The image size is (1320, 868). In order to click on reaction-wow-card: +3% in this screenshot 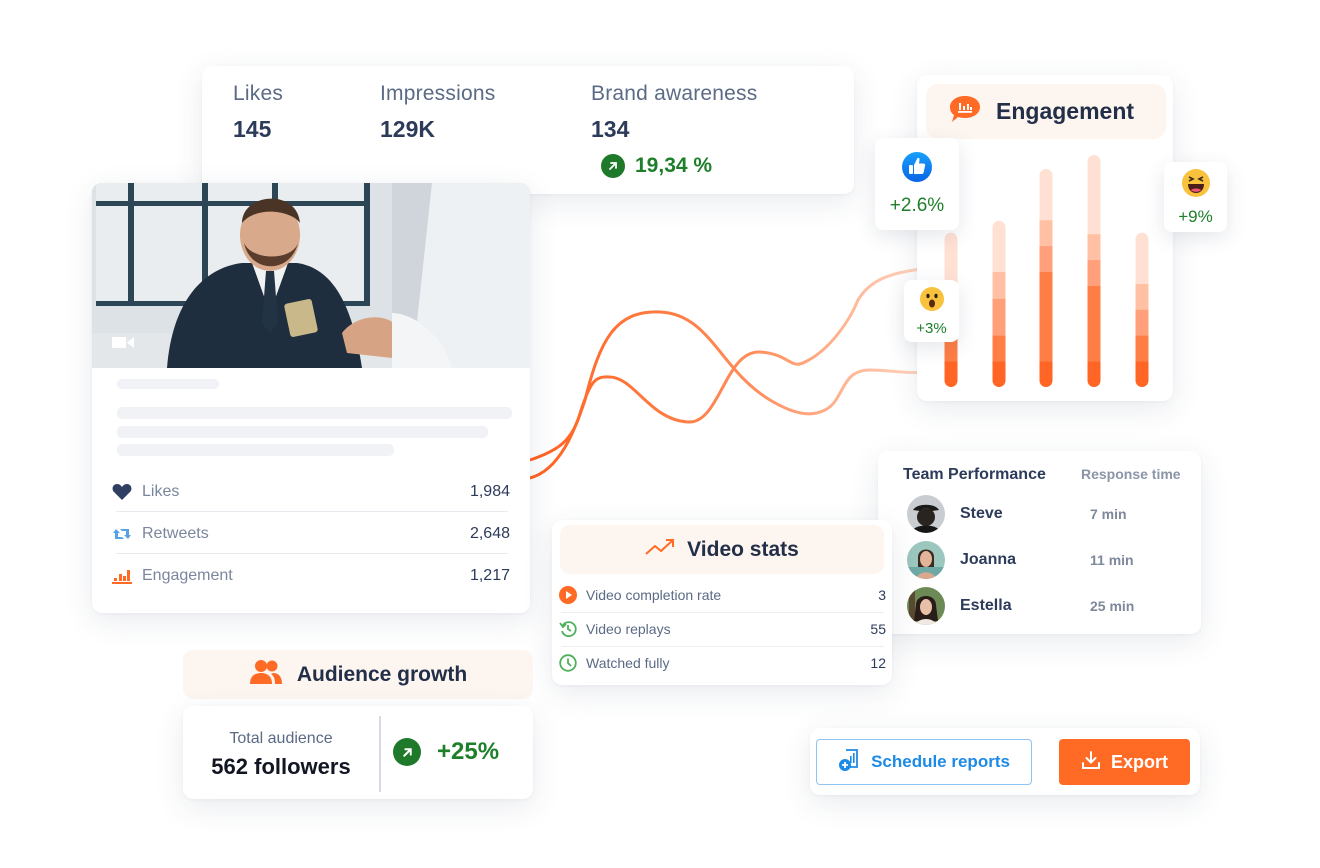, I will do `click(931, 311)`.